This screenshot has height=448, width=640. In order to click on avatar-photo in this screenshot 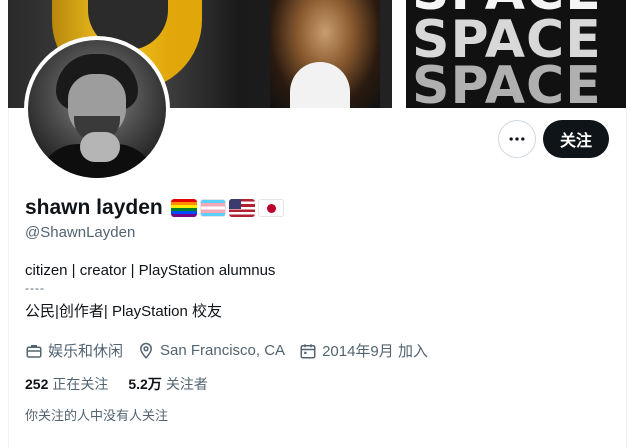, I will do `click(97, 109)`.